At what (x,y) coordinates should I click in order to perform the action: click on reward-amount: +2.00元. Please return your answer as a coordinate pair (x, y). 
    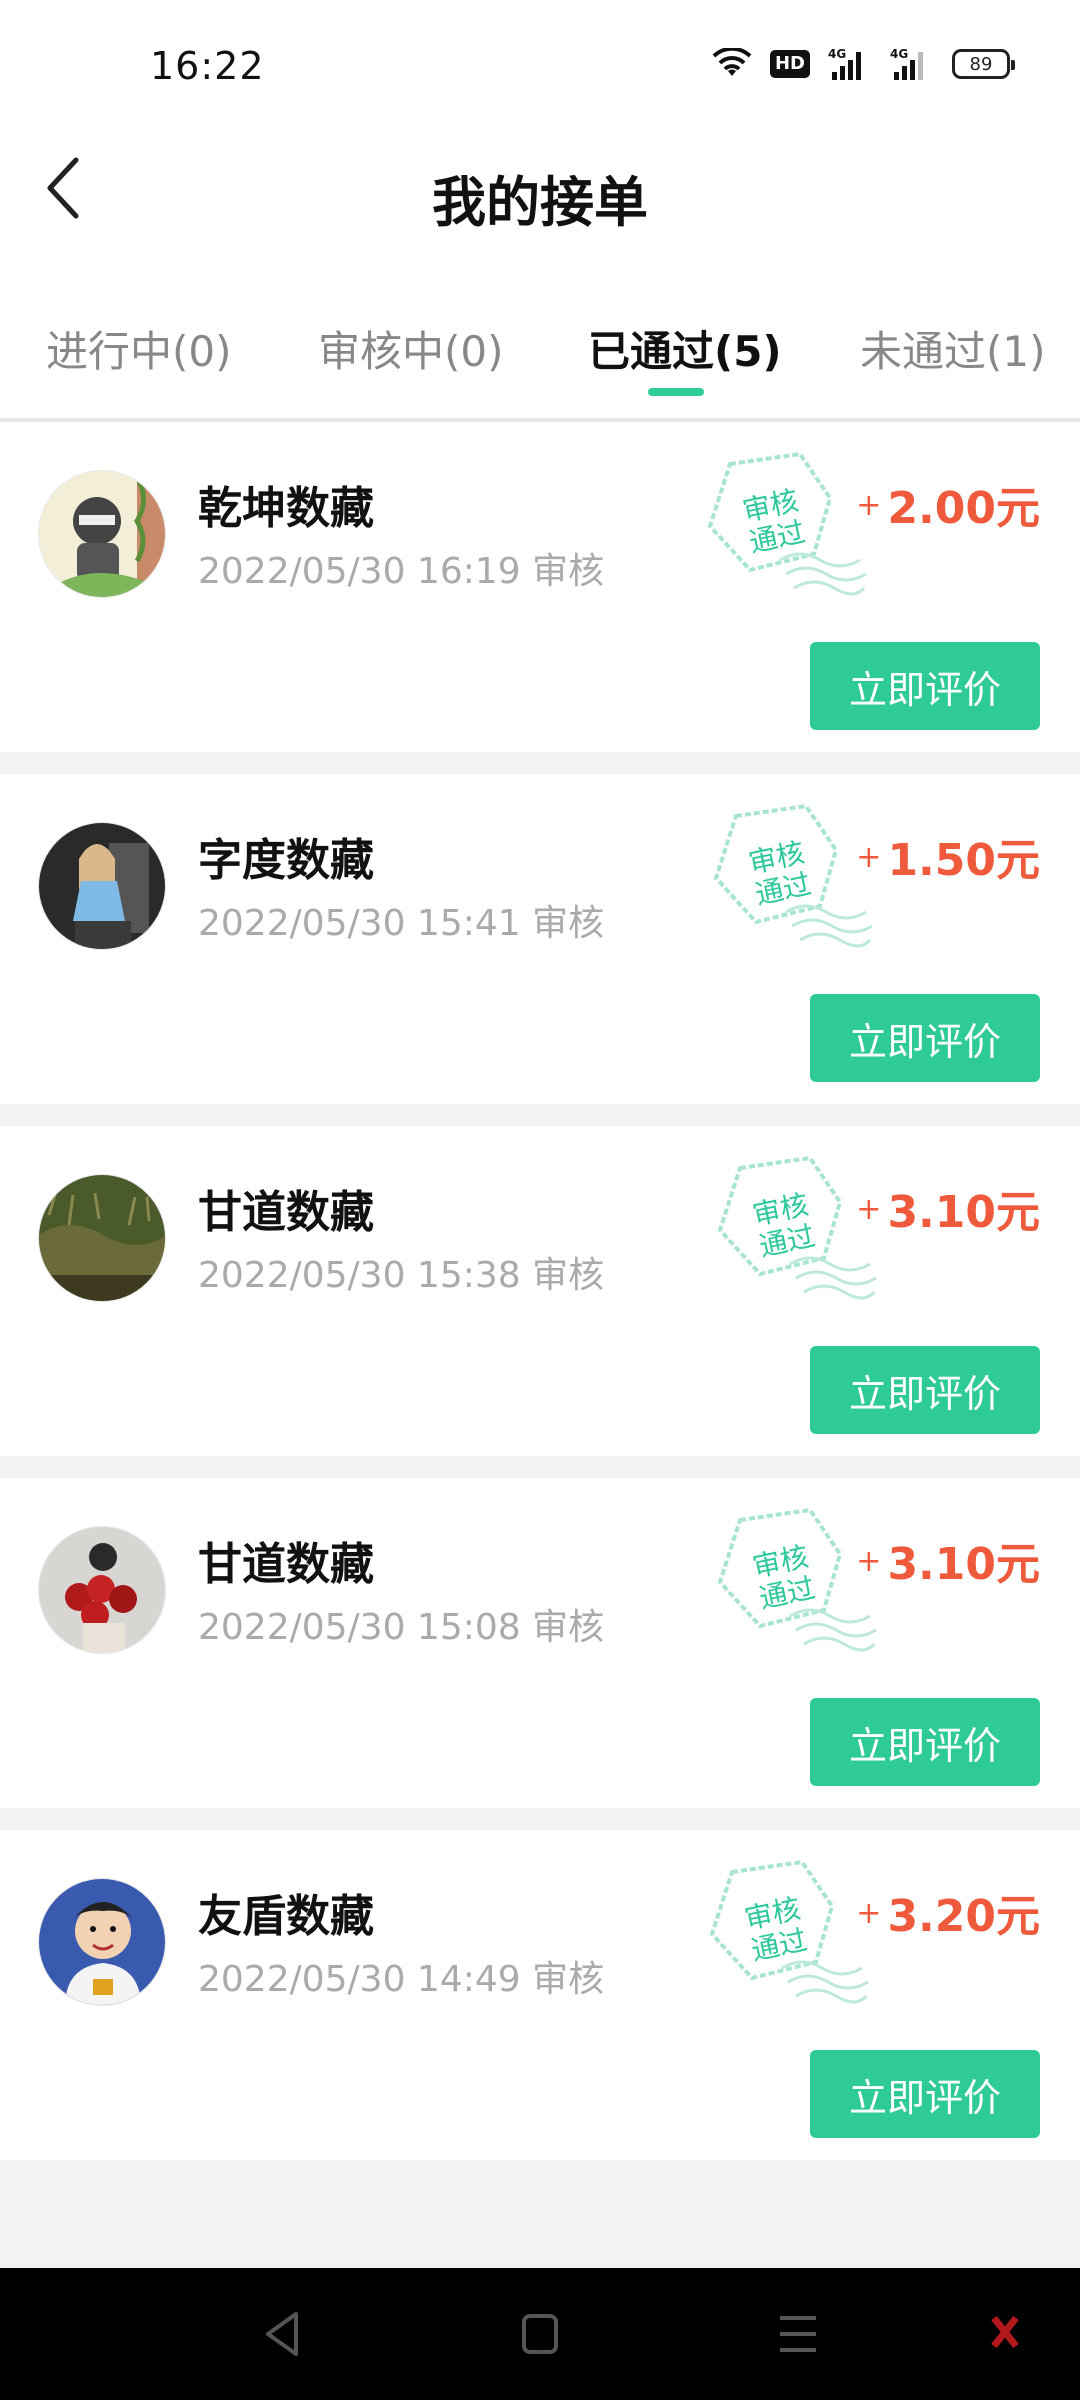
    Looking at the image, I should click on (948, 504).